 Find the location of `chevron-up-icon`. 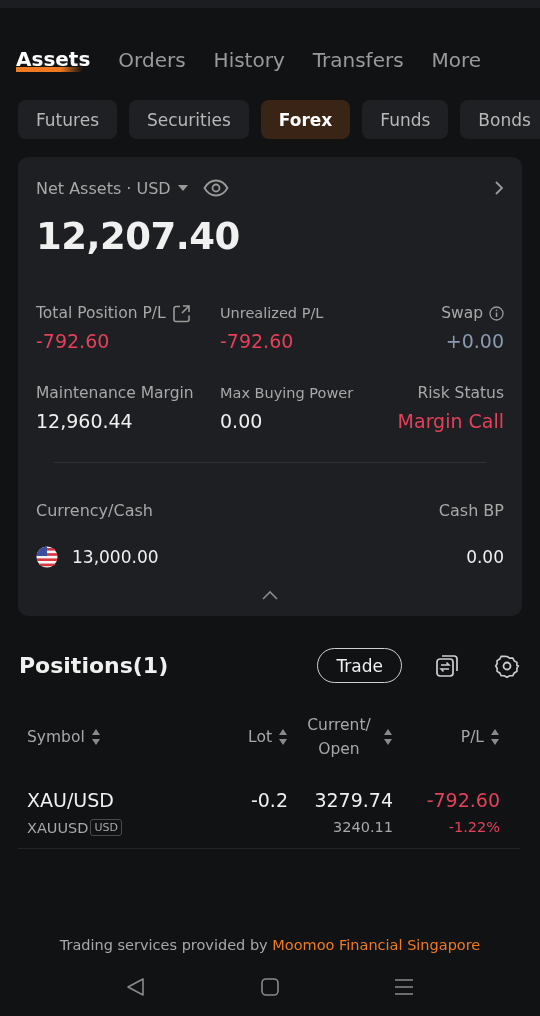

chevron-up-icon is located at coordinates (270, 595).